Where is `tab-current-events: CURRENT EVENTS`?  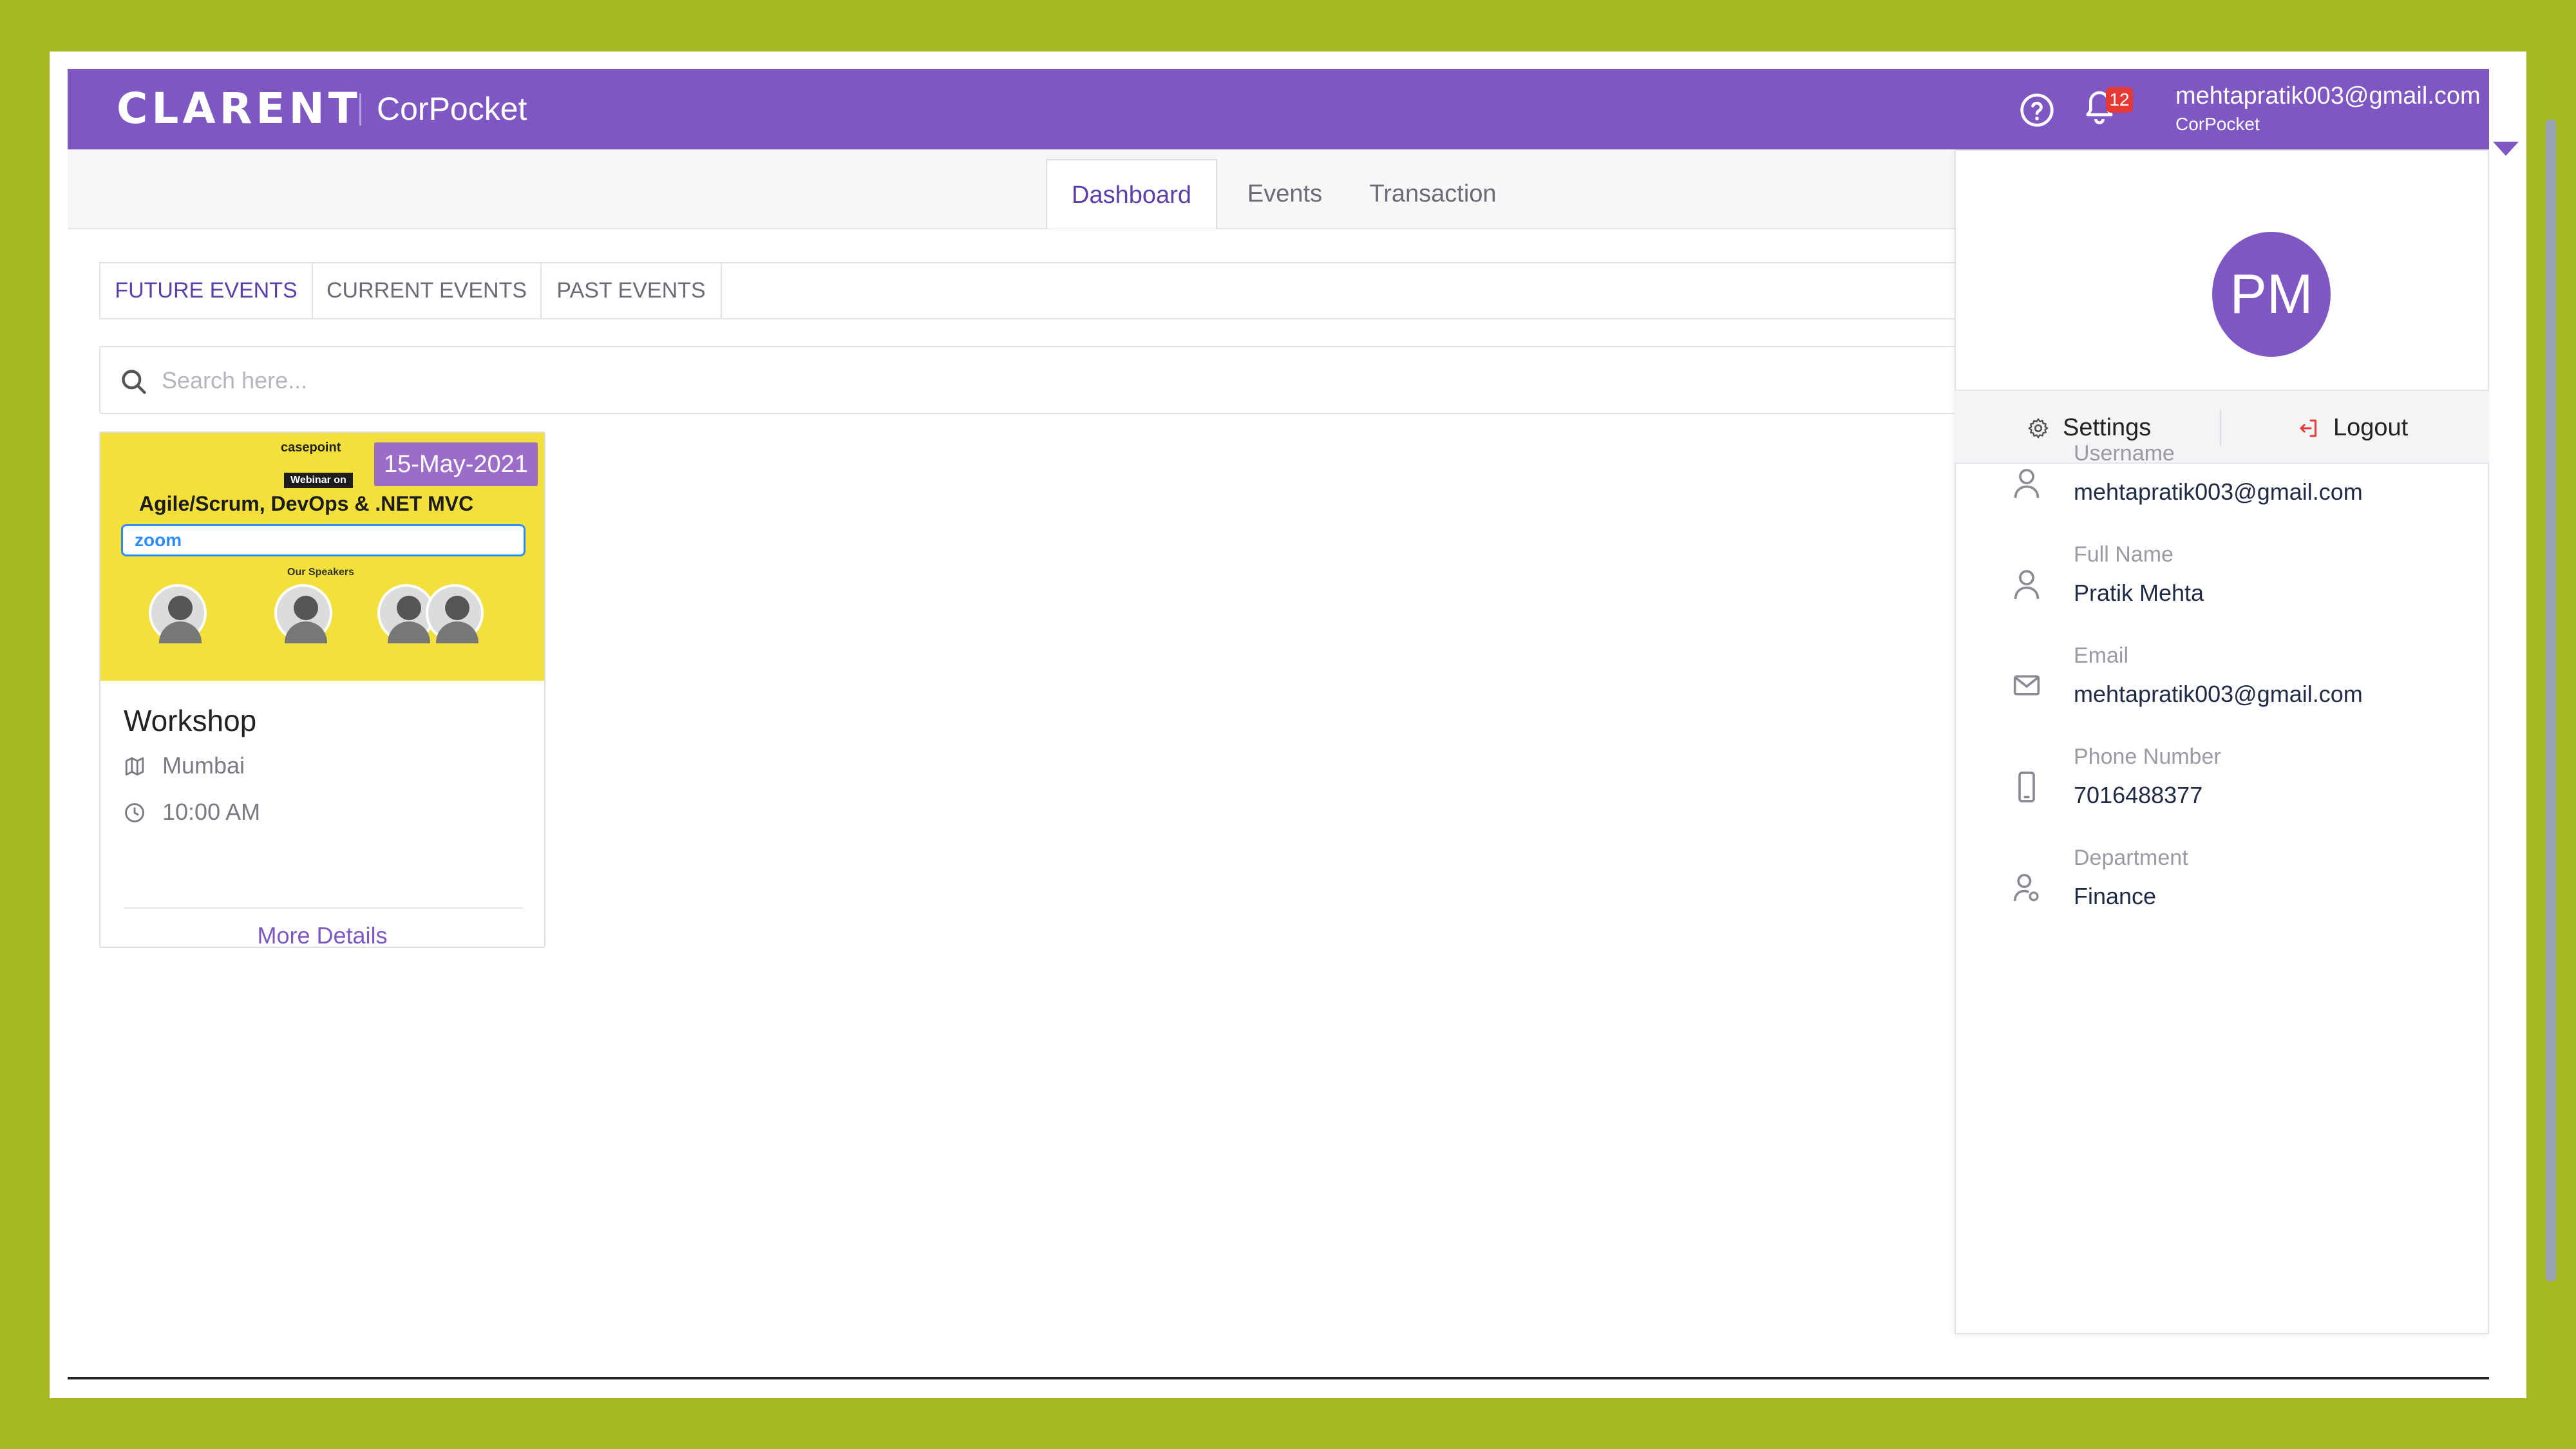
tab-current-events: CURRENT EVENTS is located at coordinates (428, 290).